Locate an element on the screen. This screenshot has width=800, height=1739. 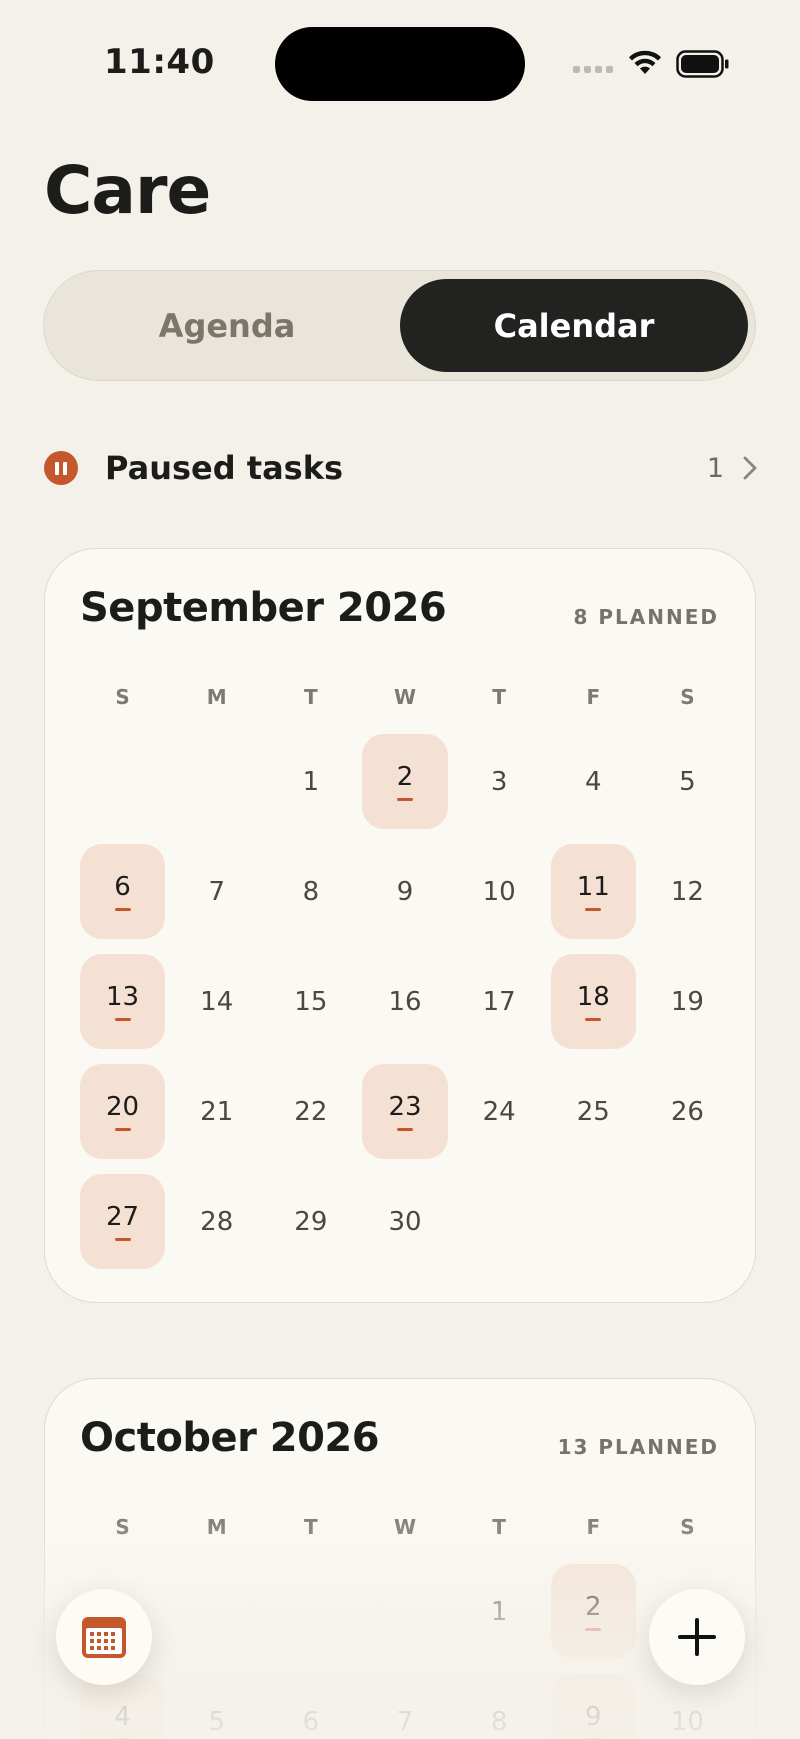
weekday-label: S is located at coordinates (122, 697).